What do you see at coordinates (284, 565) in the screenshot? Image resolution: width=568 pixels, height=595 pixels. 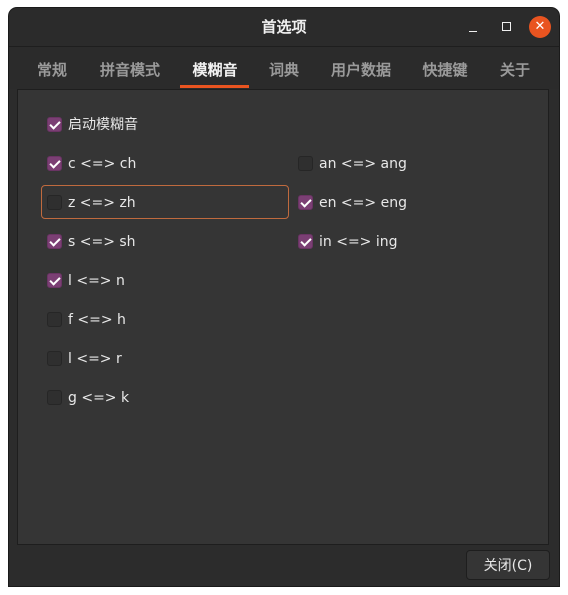 I see `dialog-footer: 关闭(C)` at bounding box center [284, 565].